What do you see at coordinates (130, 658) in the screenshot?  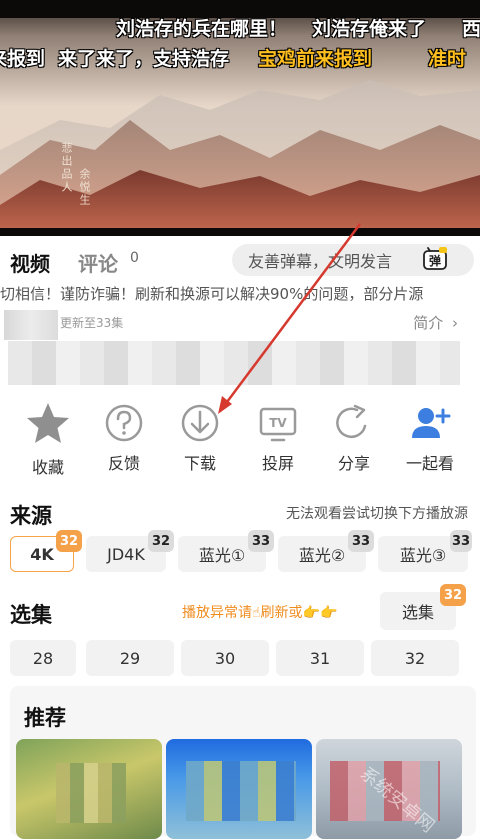 I see `episode-chip: 29` at bounding box center [130, 658].